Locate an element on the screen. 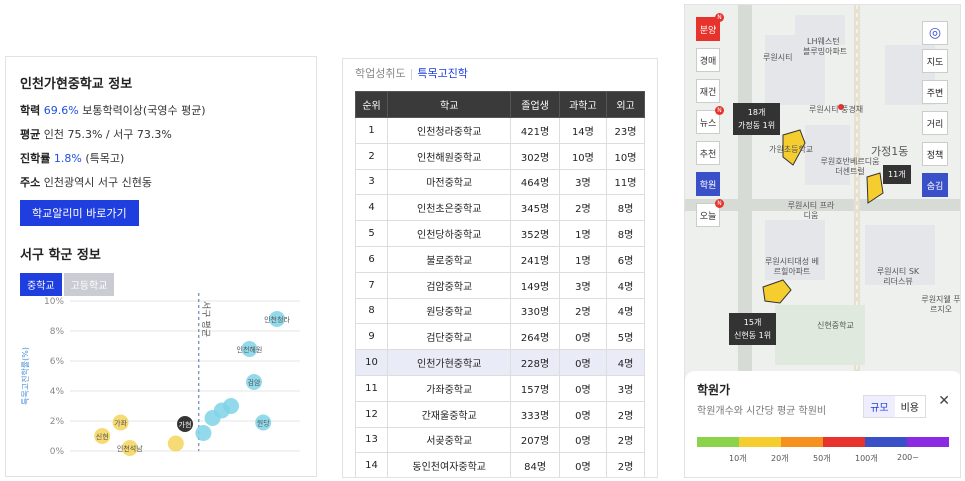 The height and width of the screenshot is (481, 965). table-cell: 원당중학교 is located at coordinates (449, 311).